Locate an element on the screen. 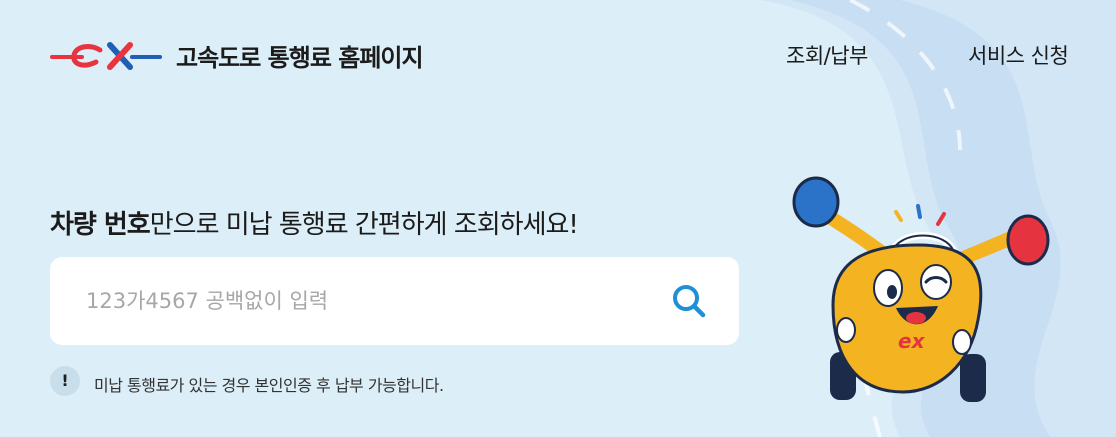 The width and height of the screenshot is (1116, 437). search-icon is located at coordinates (689, 301).